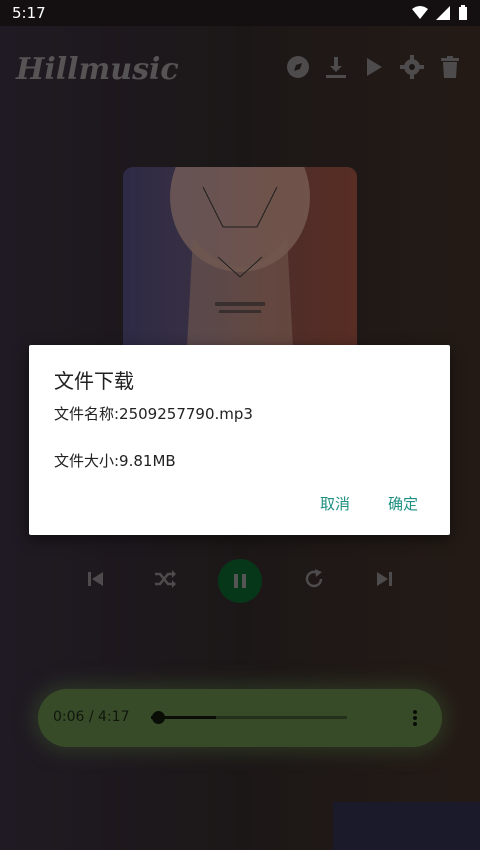 The image size is (480, 850). What do you see at coordinates (420, 12) in the screenshot?
I see `wifi-icon` at bounding box center [420, 12].